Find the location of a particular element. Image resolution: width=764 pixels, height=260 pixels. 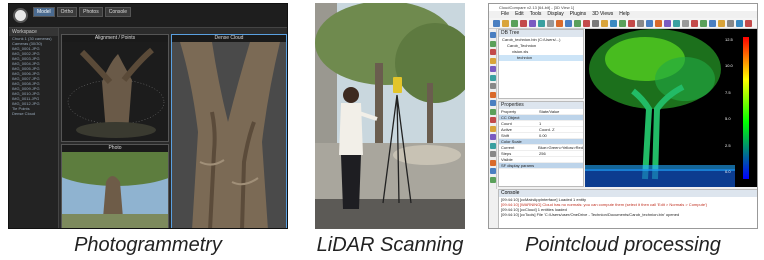

menu-3d-views: 3D Views is located at coordinates (602, 14).